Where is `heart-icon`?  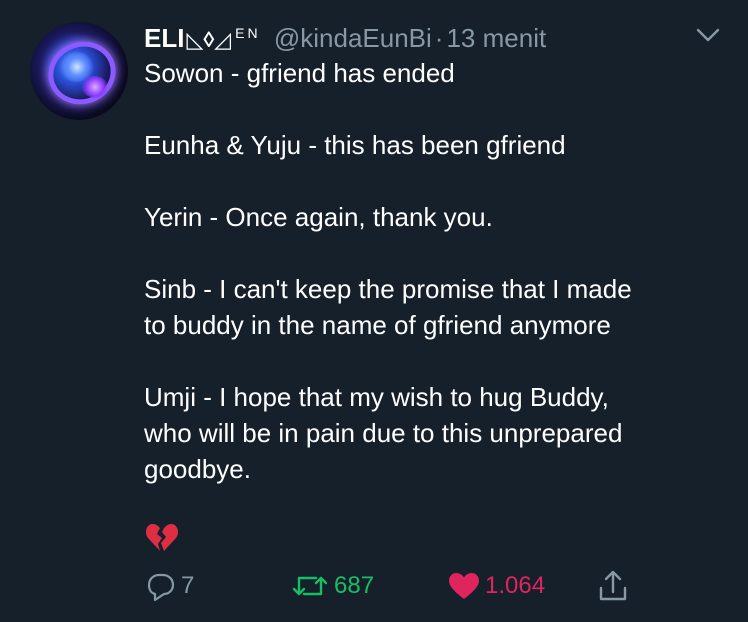 heart-icon is located at coordinates (464, 586).